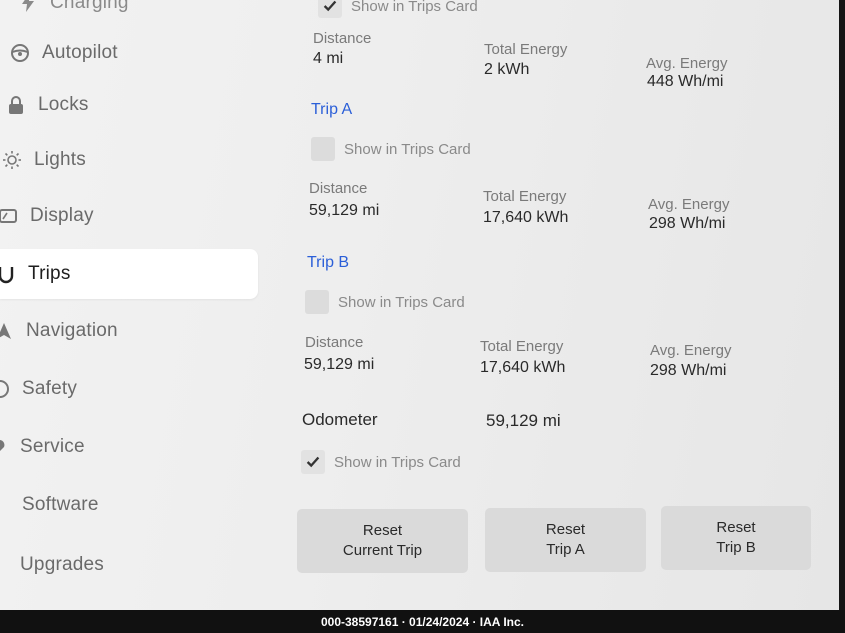 The image size is (845, 633). I want to click on trip-a-avg-value: 298 Wh/mi, so click(687, 223).